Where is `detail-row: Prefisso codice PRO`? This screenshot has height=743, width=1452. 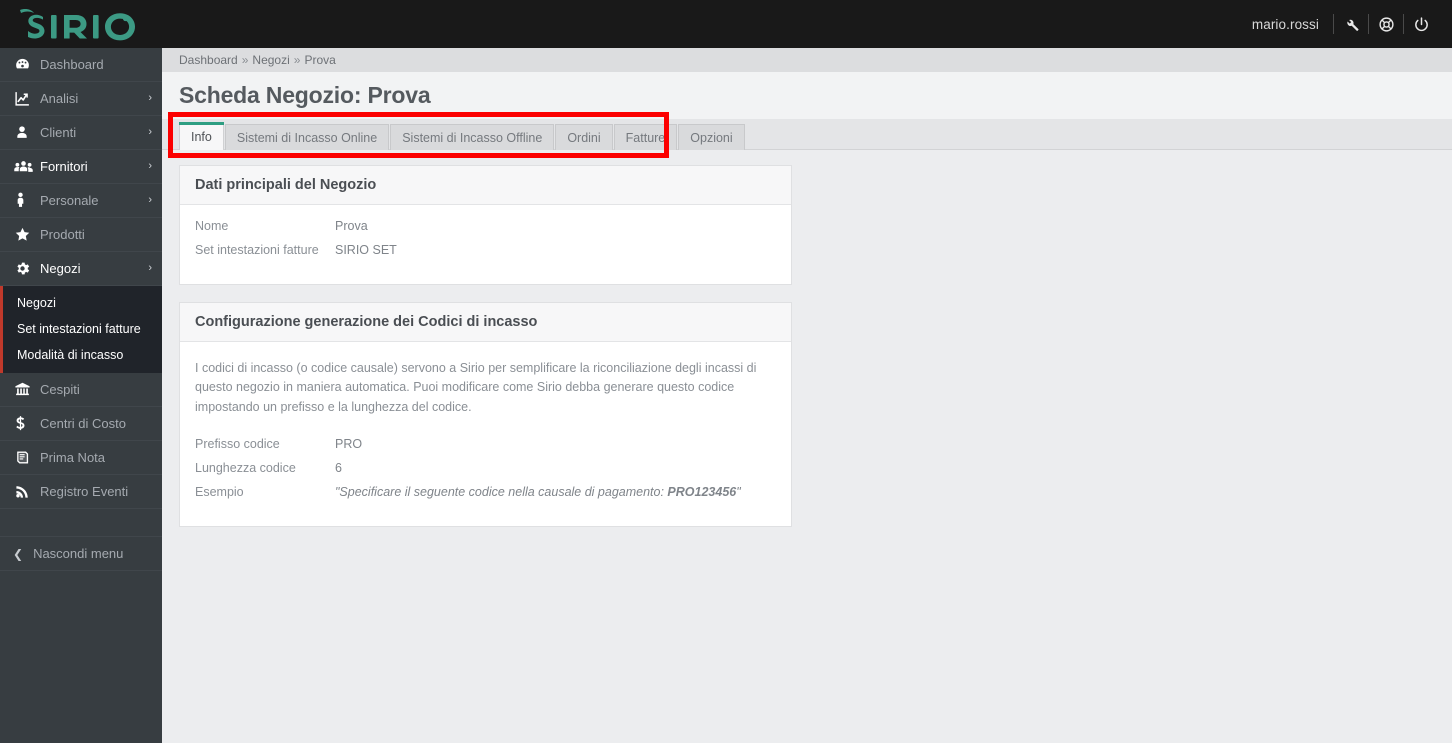 detail-row: Prefisso codice PRO is located at coordinates (485, 444).